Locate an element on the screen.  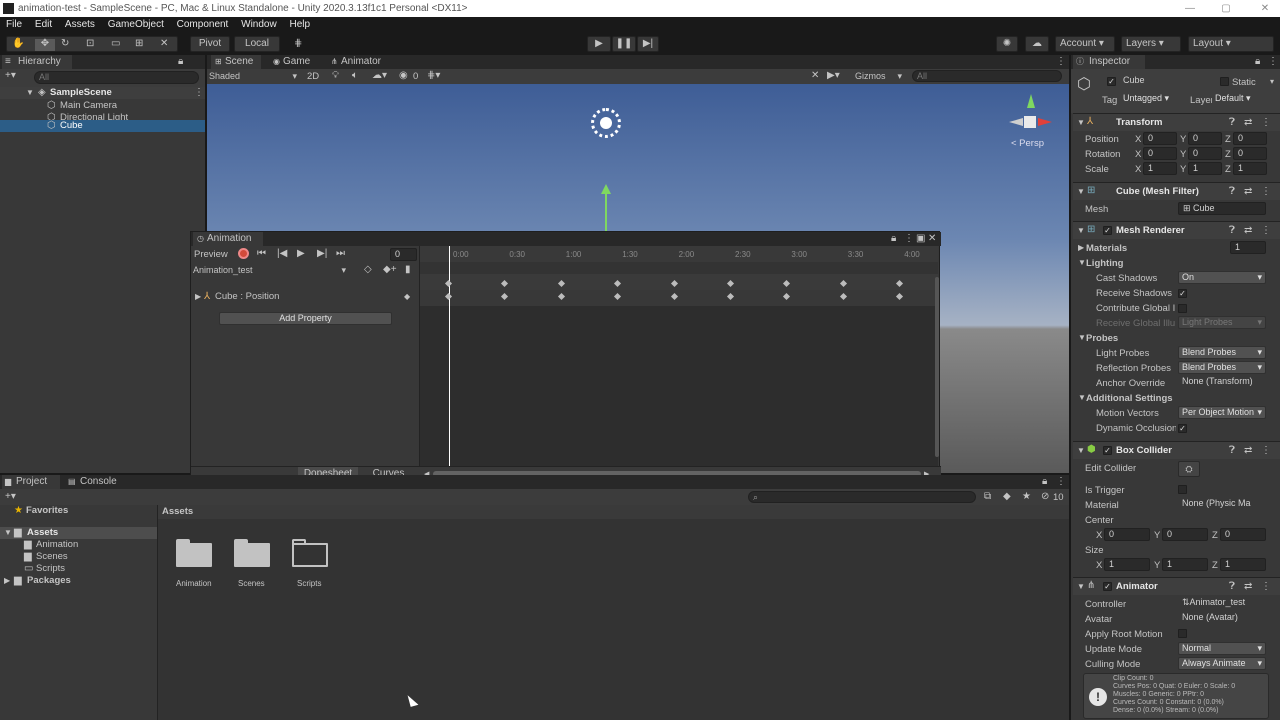
layers-dropdown: Layers ▾ is located at coordinates (1151, 44).